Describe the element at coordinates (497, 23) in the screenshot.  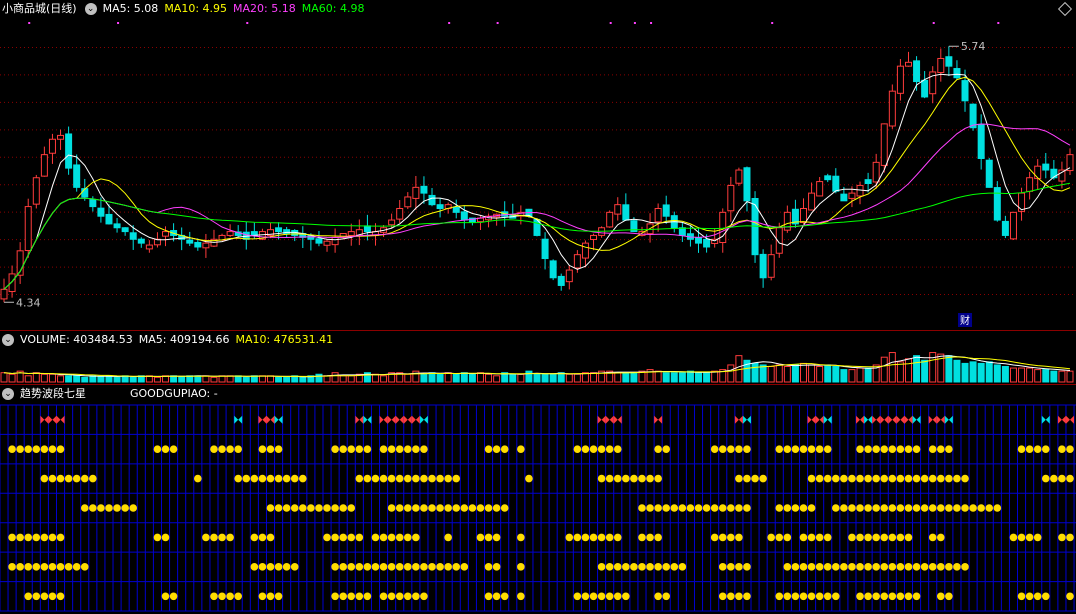
I see `top-tick` at that location.